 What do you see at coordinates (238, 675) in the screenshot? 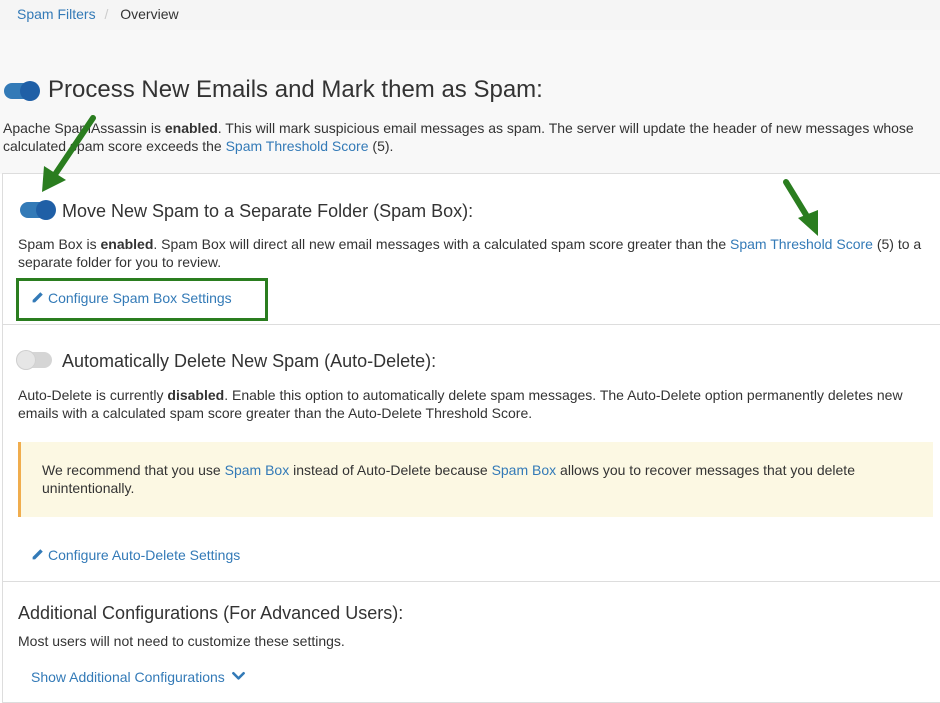
I see `chevron-down-icon` at bounding box center [238, 675].